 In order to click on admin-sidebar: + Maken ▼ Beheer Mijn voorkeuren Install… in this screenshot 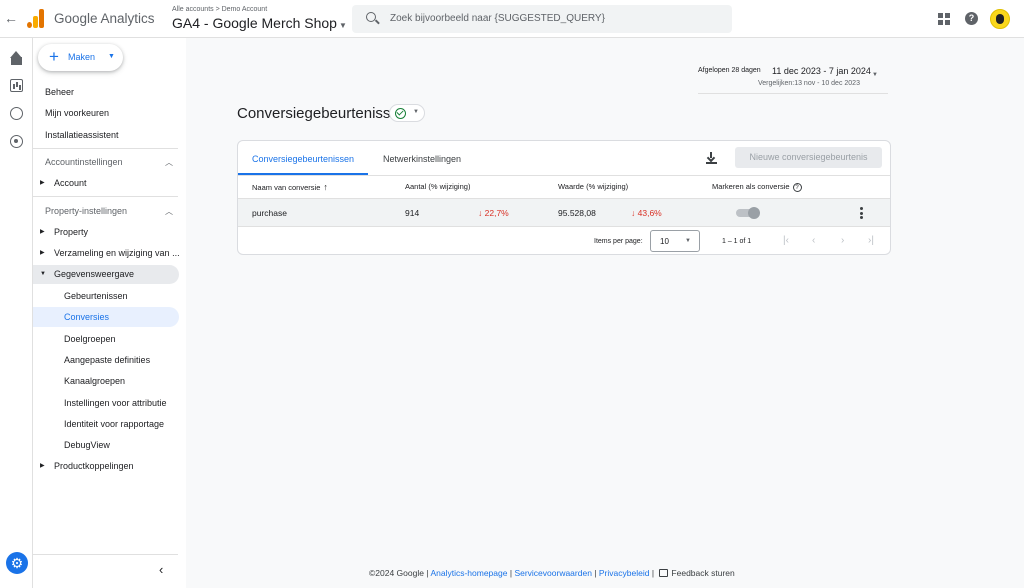, I will do `click(109, 313)`.